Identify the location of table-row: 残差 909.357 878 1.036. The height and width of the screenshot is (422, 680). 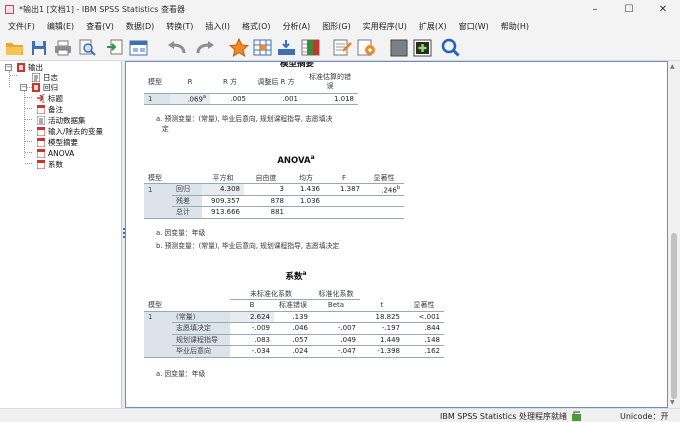
(274, 201).